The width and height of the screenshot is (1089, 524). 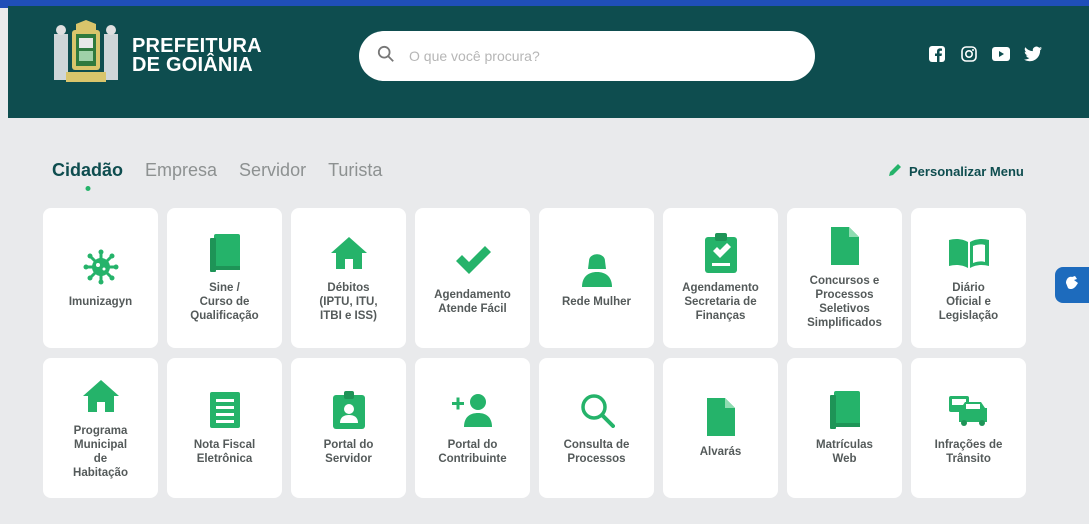 What do you see at coordinates (224, 278) in the screenshot?
I see `service-card-sine: Sine / Curso de Qualificação` at bounding box center [224, 278].